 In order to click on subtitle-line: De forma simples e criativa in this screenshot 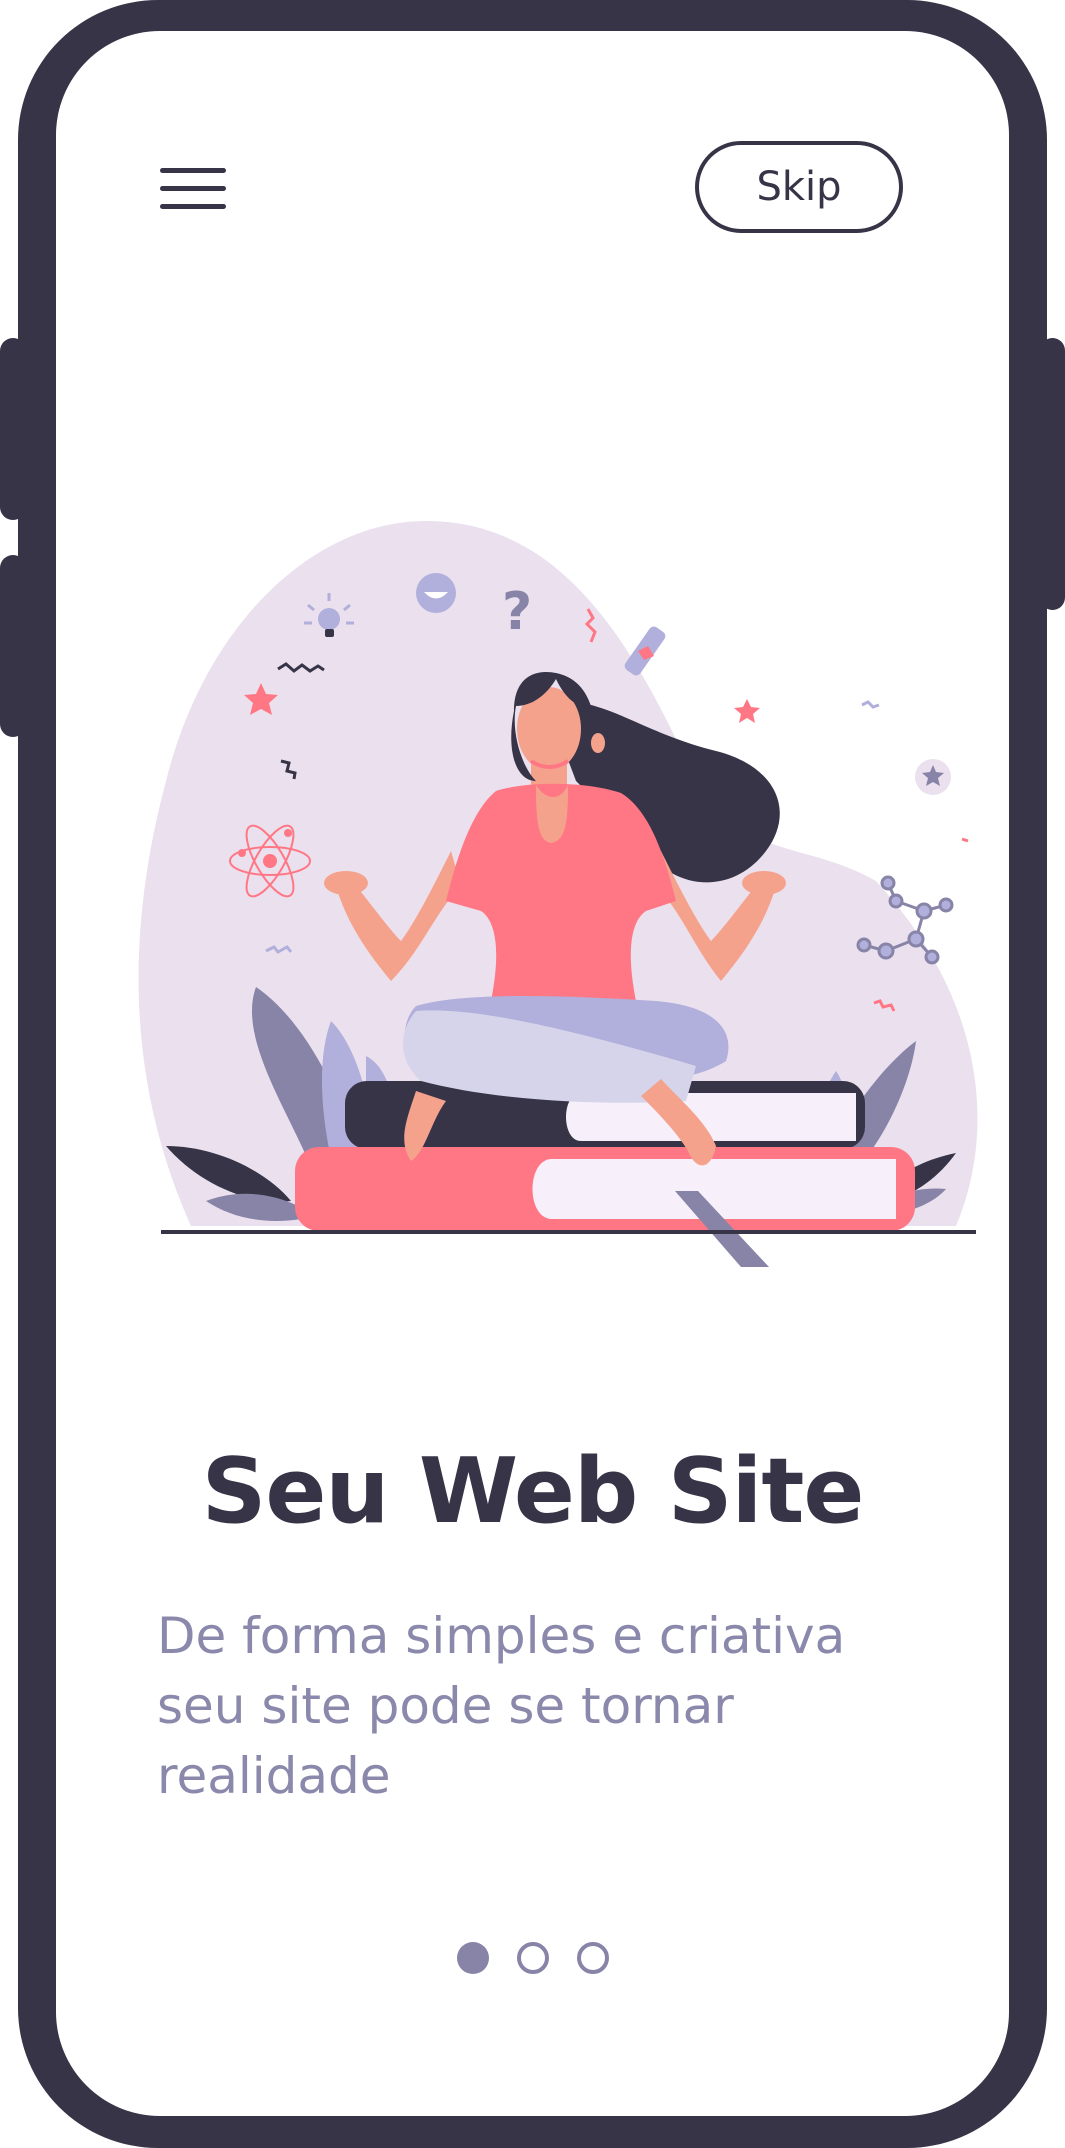, I will do `click(501, 1636)`.